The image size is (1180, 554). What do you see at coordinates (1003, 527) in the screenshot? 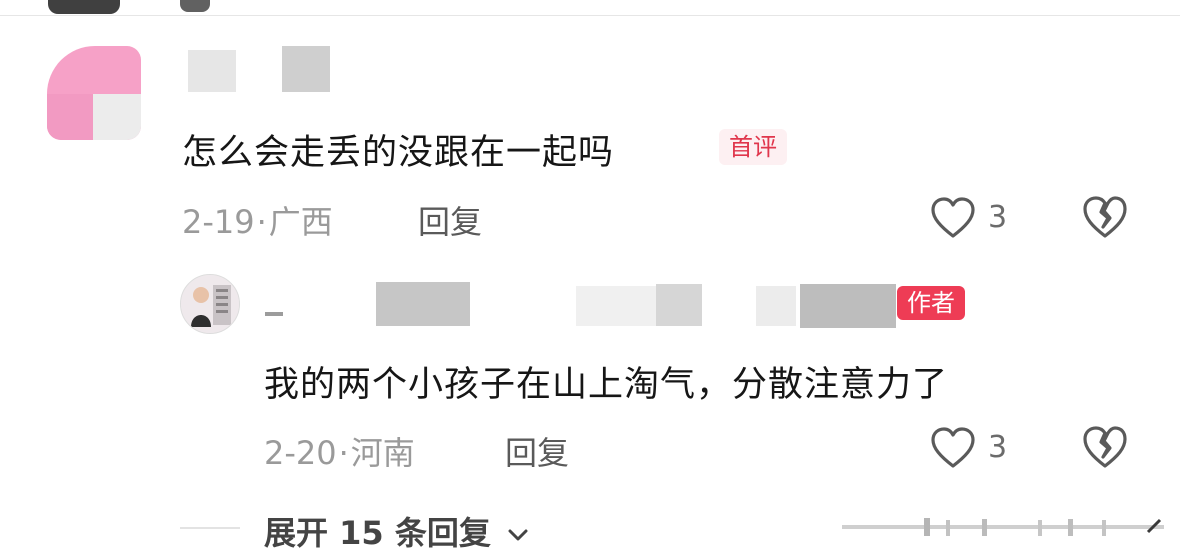
I see `bottom-edge-artifact` at bounding box center [1003, 527].